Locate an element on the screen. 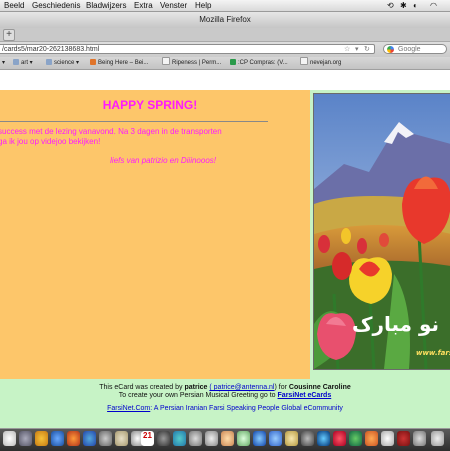 The width and height of the screenshot is (450, 451). dropdown-icon: ▾ is located at coordinates (357, 50).